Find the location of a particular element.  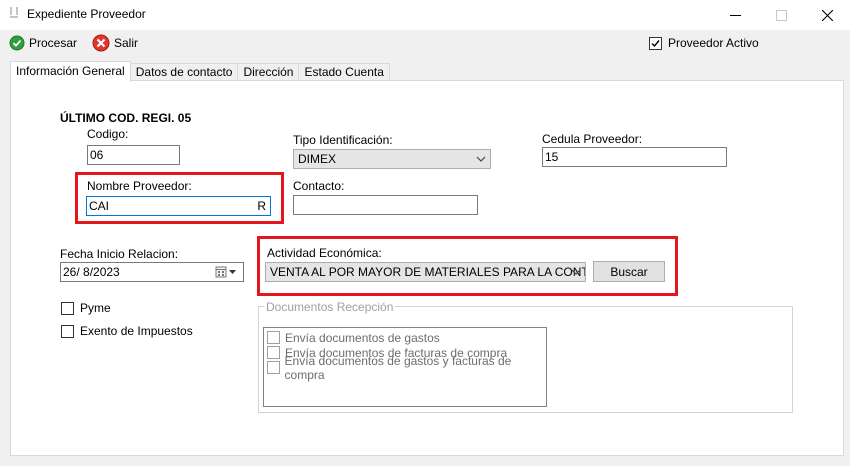

list-item: Envía documentos de gastos is located at coordinates (405, 337).